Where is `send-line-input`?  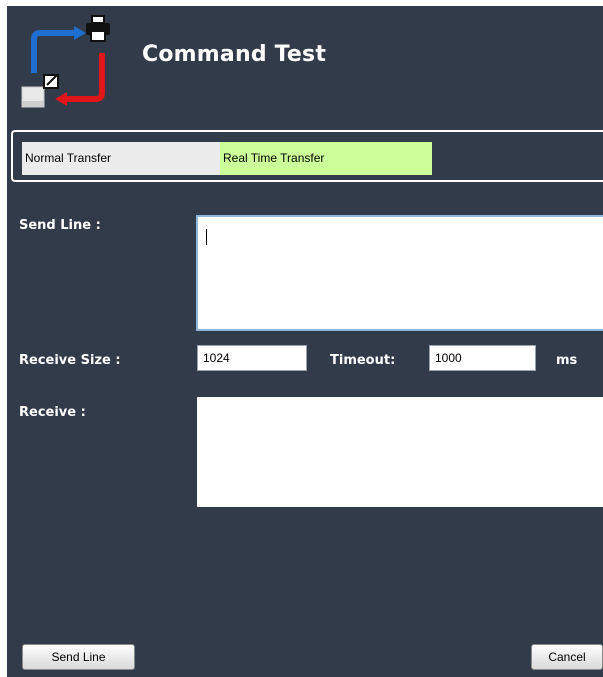 send-line-input is located at coordinates (399, 273).